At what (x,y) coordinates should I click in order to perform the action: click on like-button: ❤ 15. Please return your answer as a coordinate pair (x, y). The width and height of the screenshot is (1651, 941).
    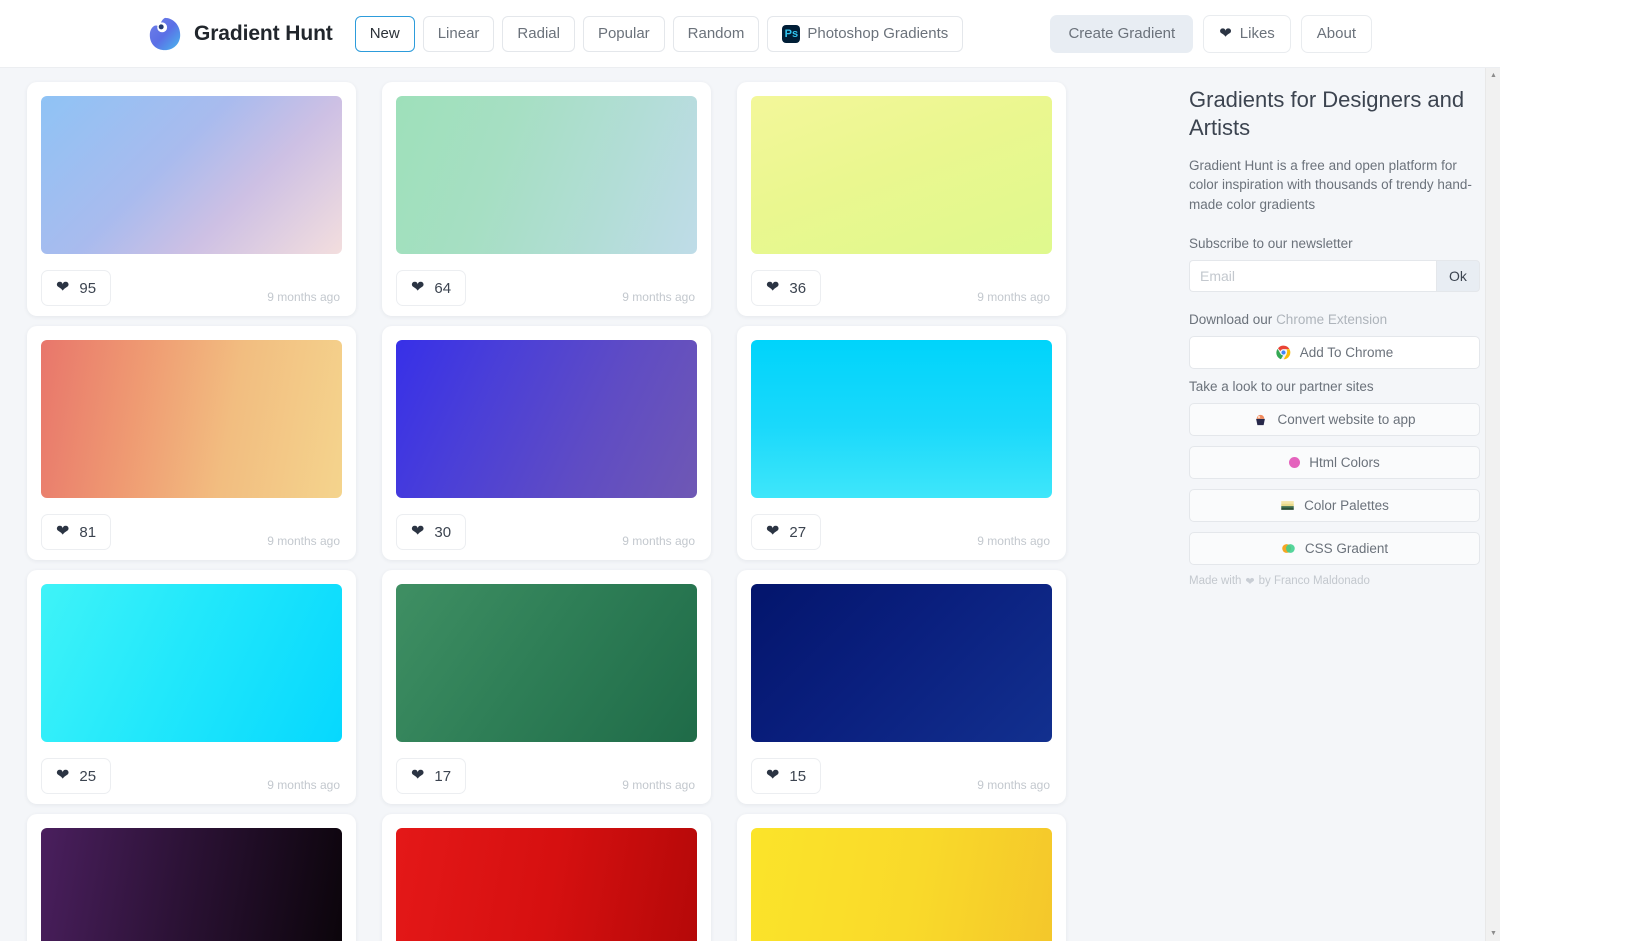
    Looking at the image, I should click on (786, 776).